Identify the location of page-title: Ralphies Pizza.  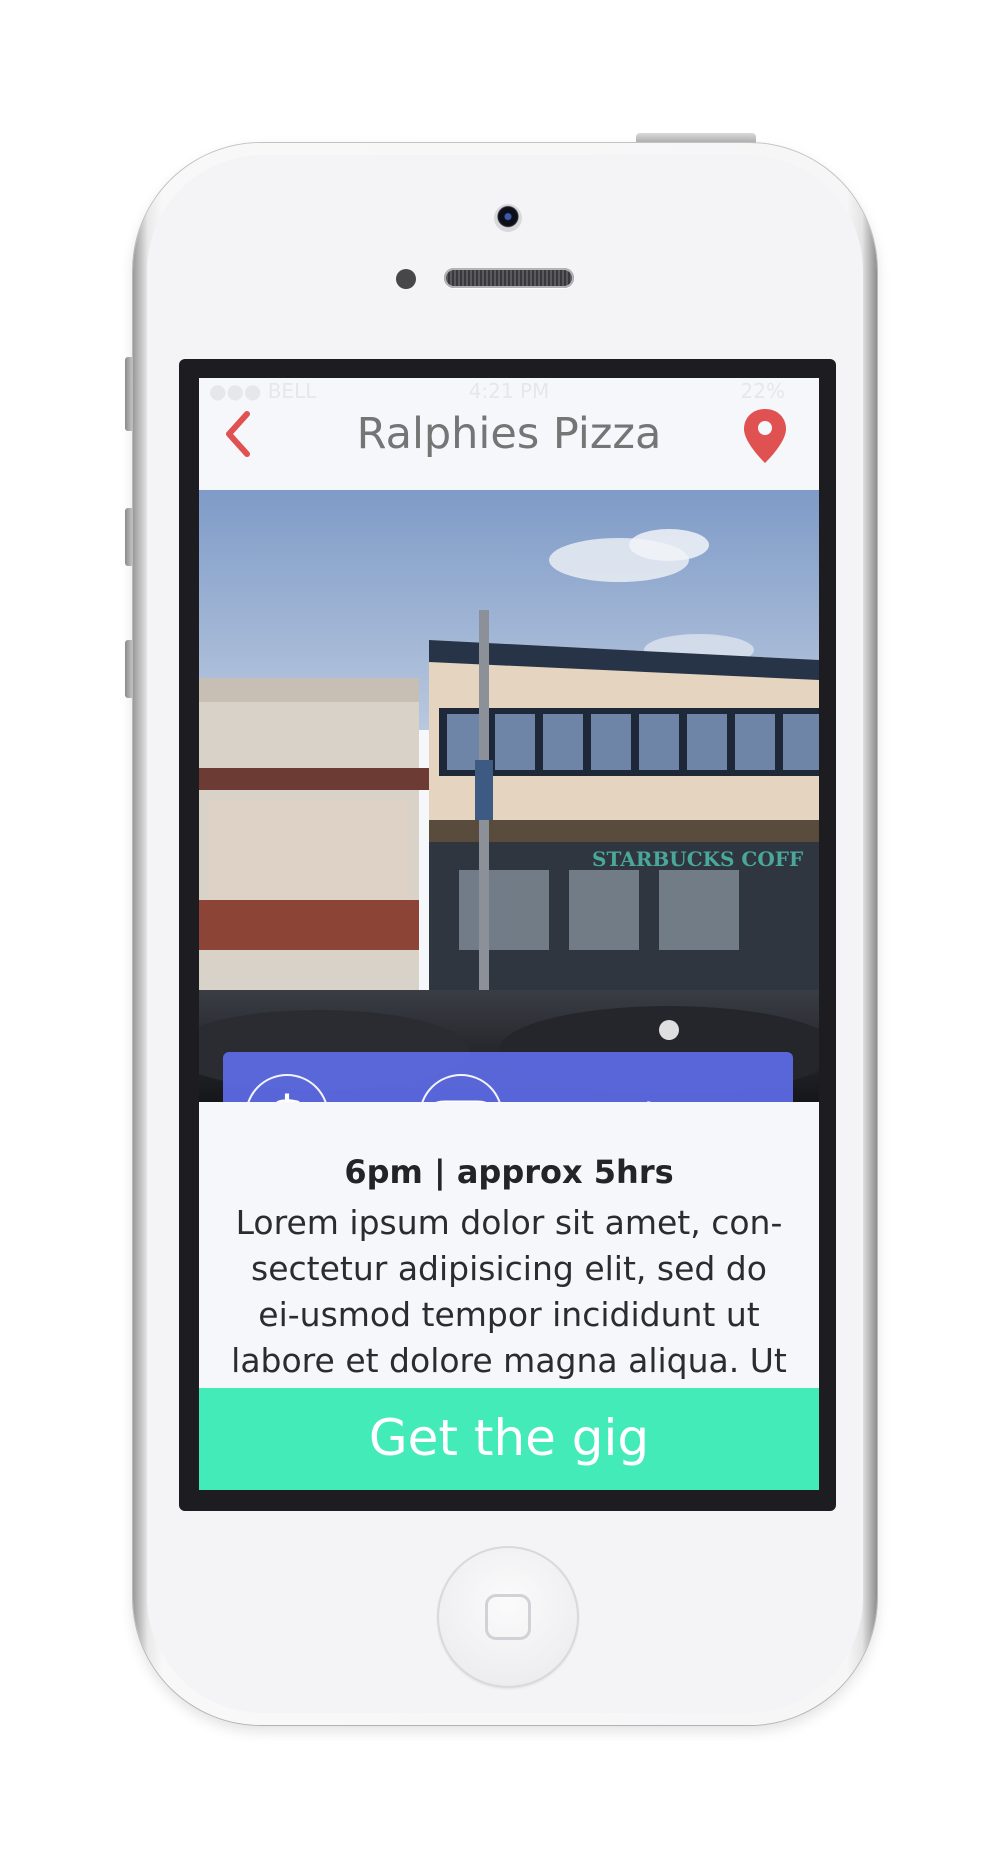
(509, 434).